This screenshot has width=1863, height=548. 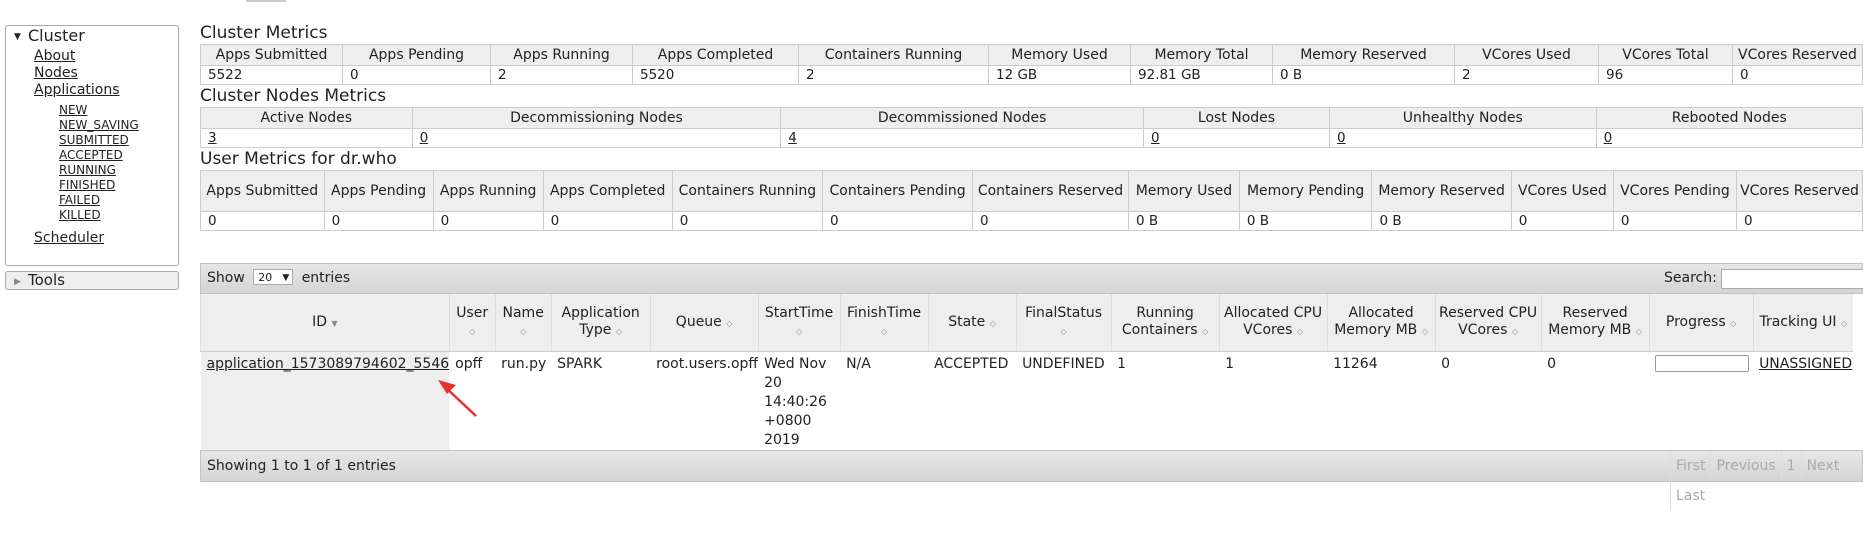 What do you see at coordinates (298, 159) in the screenshot?
I see `user-metrics-title: User Metrics for dr.who` at bounding box center [298, 159].